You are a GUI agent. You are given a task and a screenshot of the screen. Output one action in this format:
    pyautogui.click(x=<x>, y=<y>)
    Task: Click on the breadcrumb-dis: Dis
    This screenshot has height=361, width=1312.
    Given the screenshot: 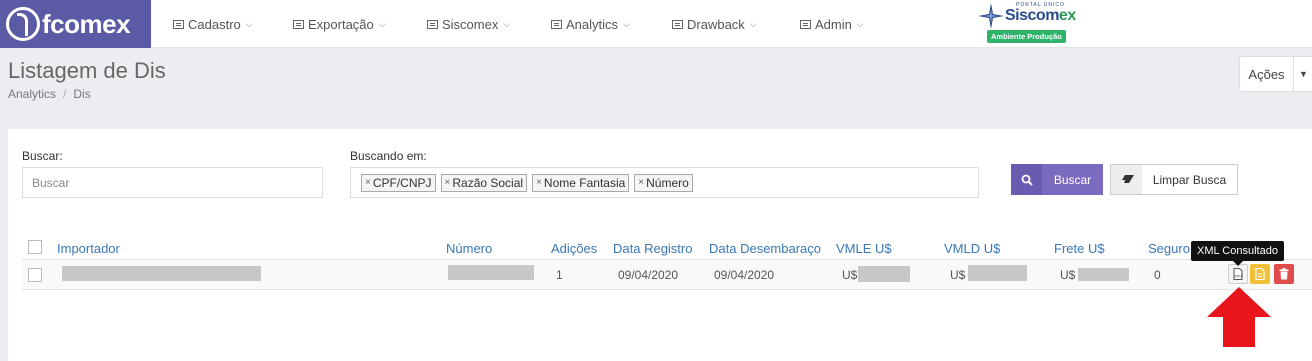 What is the action you would take?
    pyautogui.click(x=82, y=94)
    